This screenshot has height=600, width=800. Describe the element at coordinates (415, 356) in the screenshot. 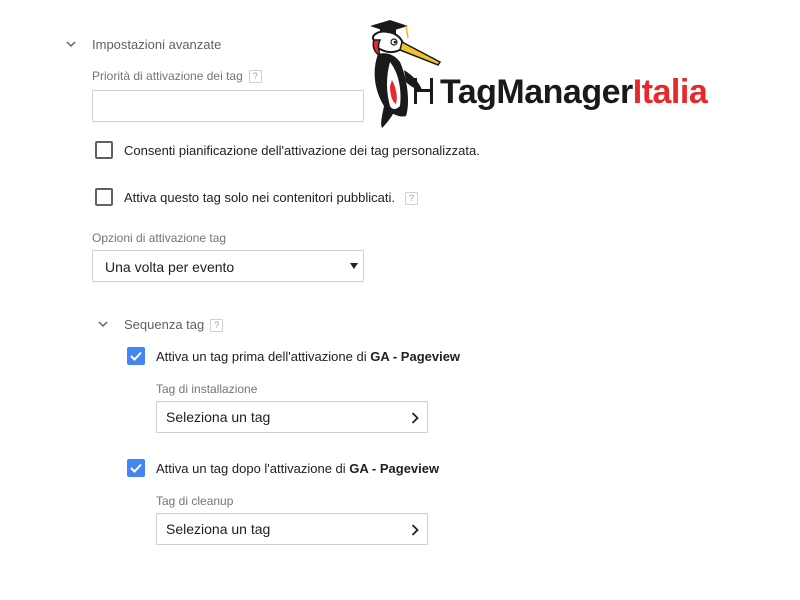

I see `setup-tag-name: GA - Pageview` at that location.